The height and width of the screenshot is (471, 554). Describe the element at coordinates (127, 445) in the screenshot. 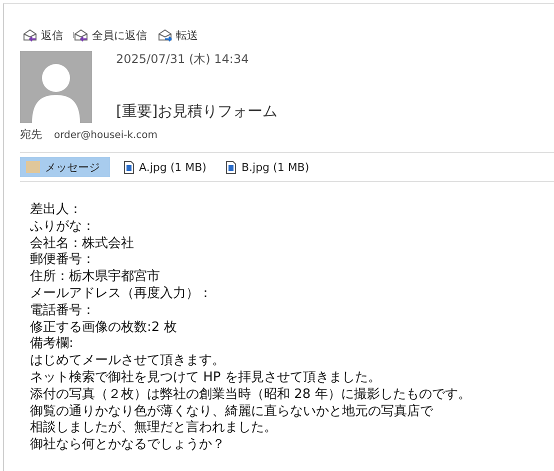

I see `body-text-line: 御社なら何とかなるでしょうか？` at that location.